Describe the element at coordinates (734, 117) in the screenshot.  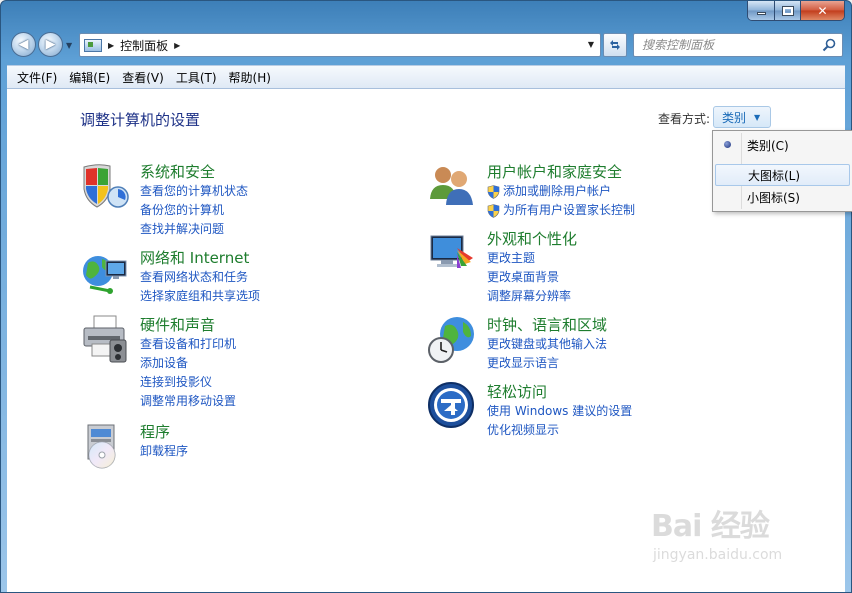
I see `view-by-value: 类别` at that location.